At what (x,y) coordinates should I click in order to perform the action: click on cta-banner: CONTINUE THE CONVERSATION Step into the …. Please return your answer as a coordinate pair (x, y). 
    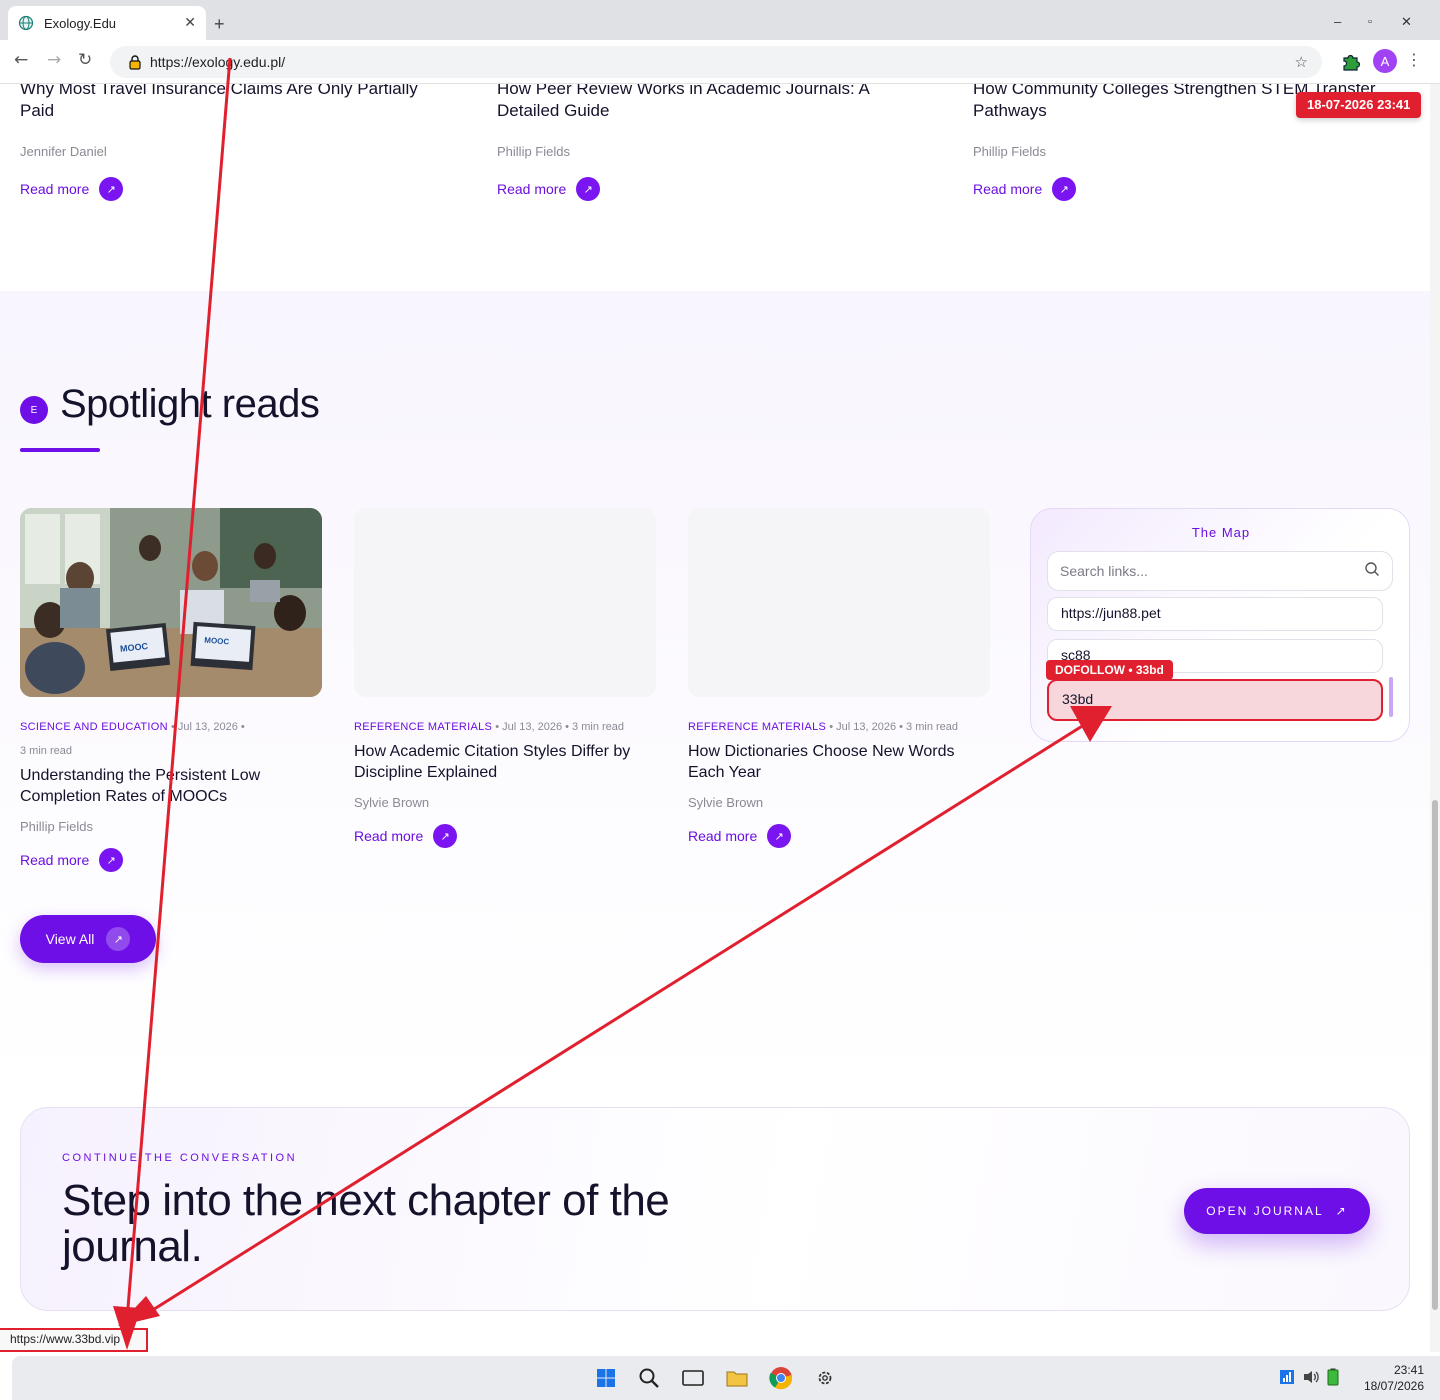
    Looking at the image, I should click on (715, 1209).